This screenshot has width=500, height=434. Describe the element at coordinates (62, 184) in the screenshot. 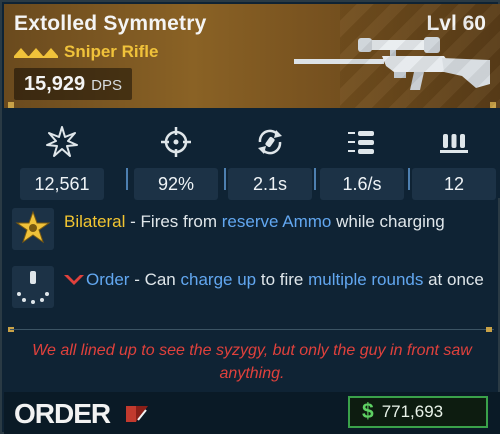

I see `stat-damage-value: 12,561` at that location.